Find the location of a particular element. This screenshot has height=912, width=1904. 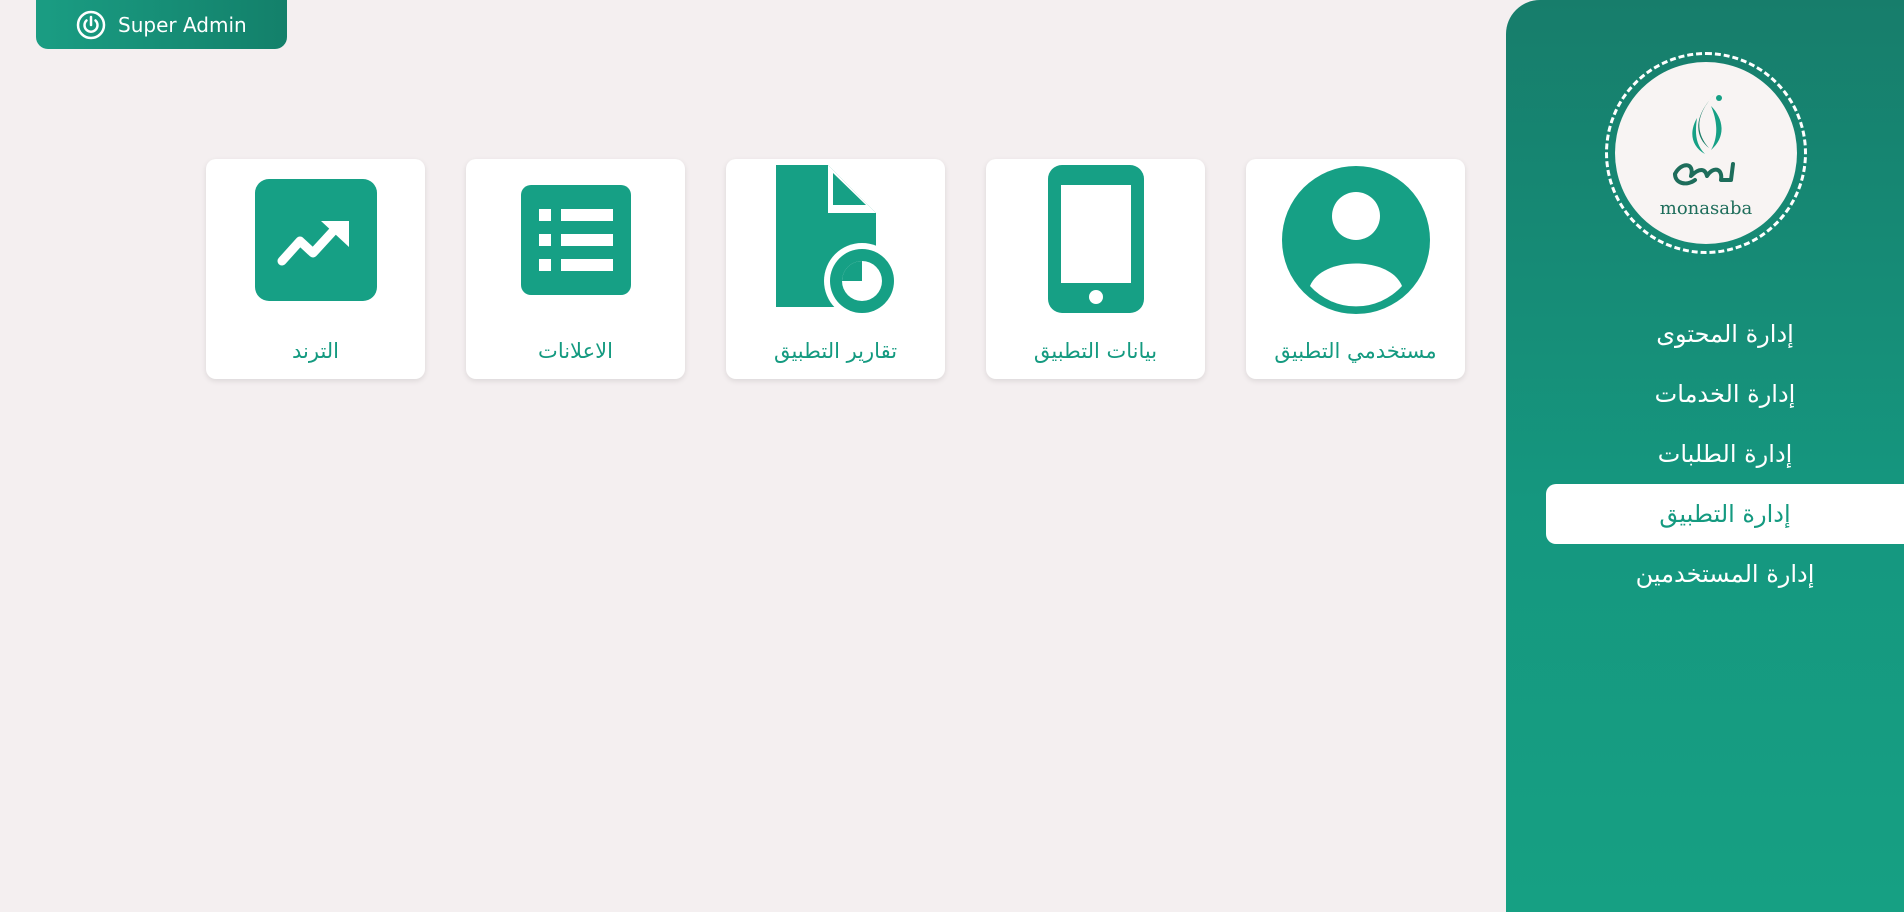

sidebar-item-label: إدارة التطبيق is located at coordinates (1725, 514).